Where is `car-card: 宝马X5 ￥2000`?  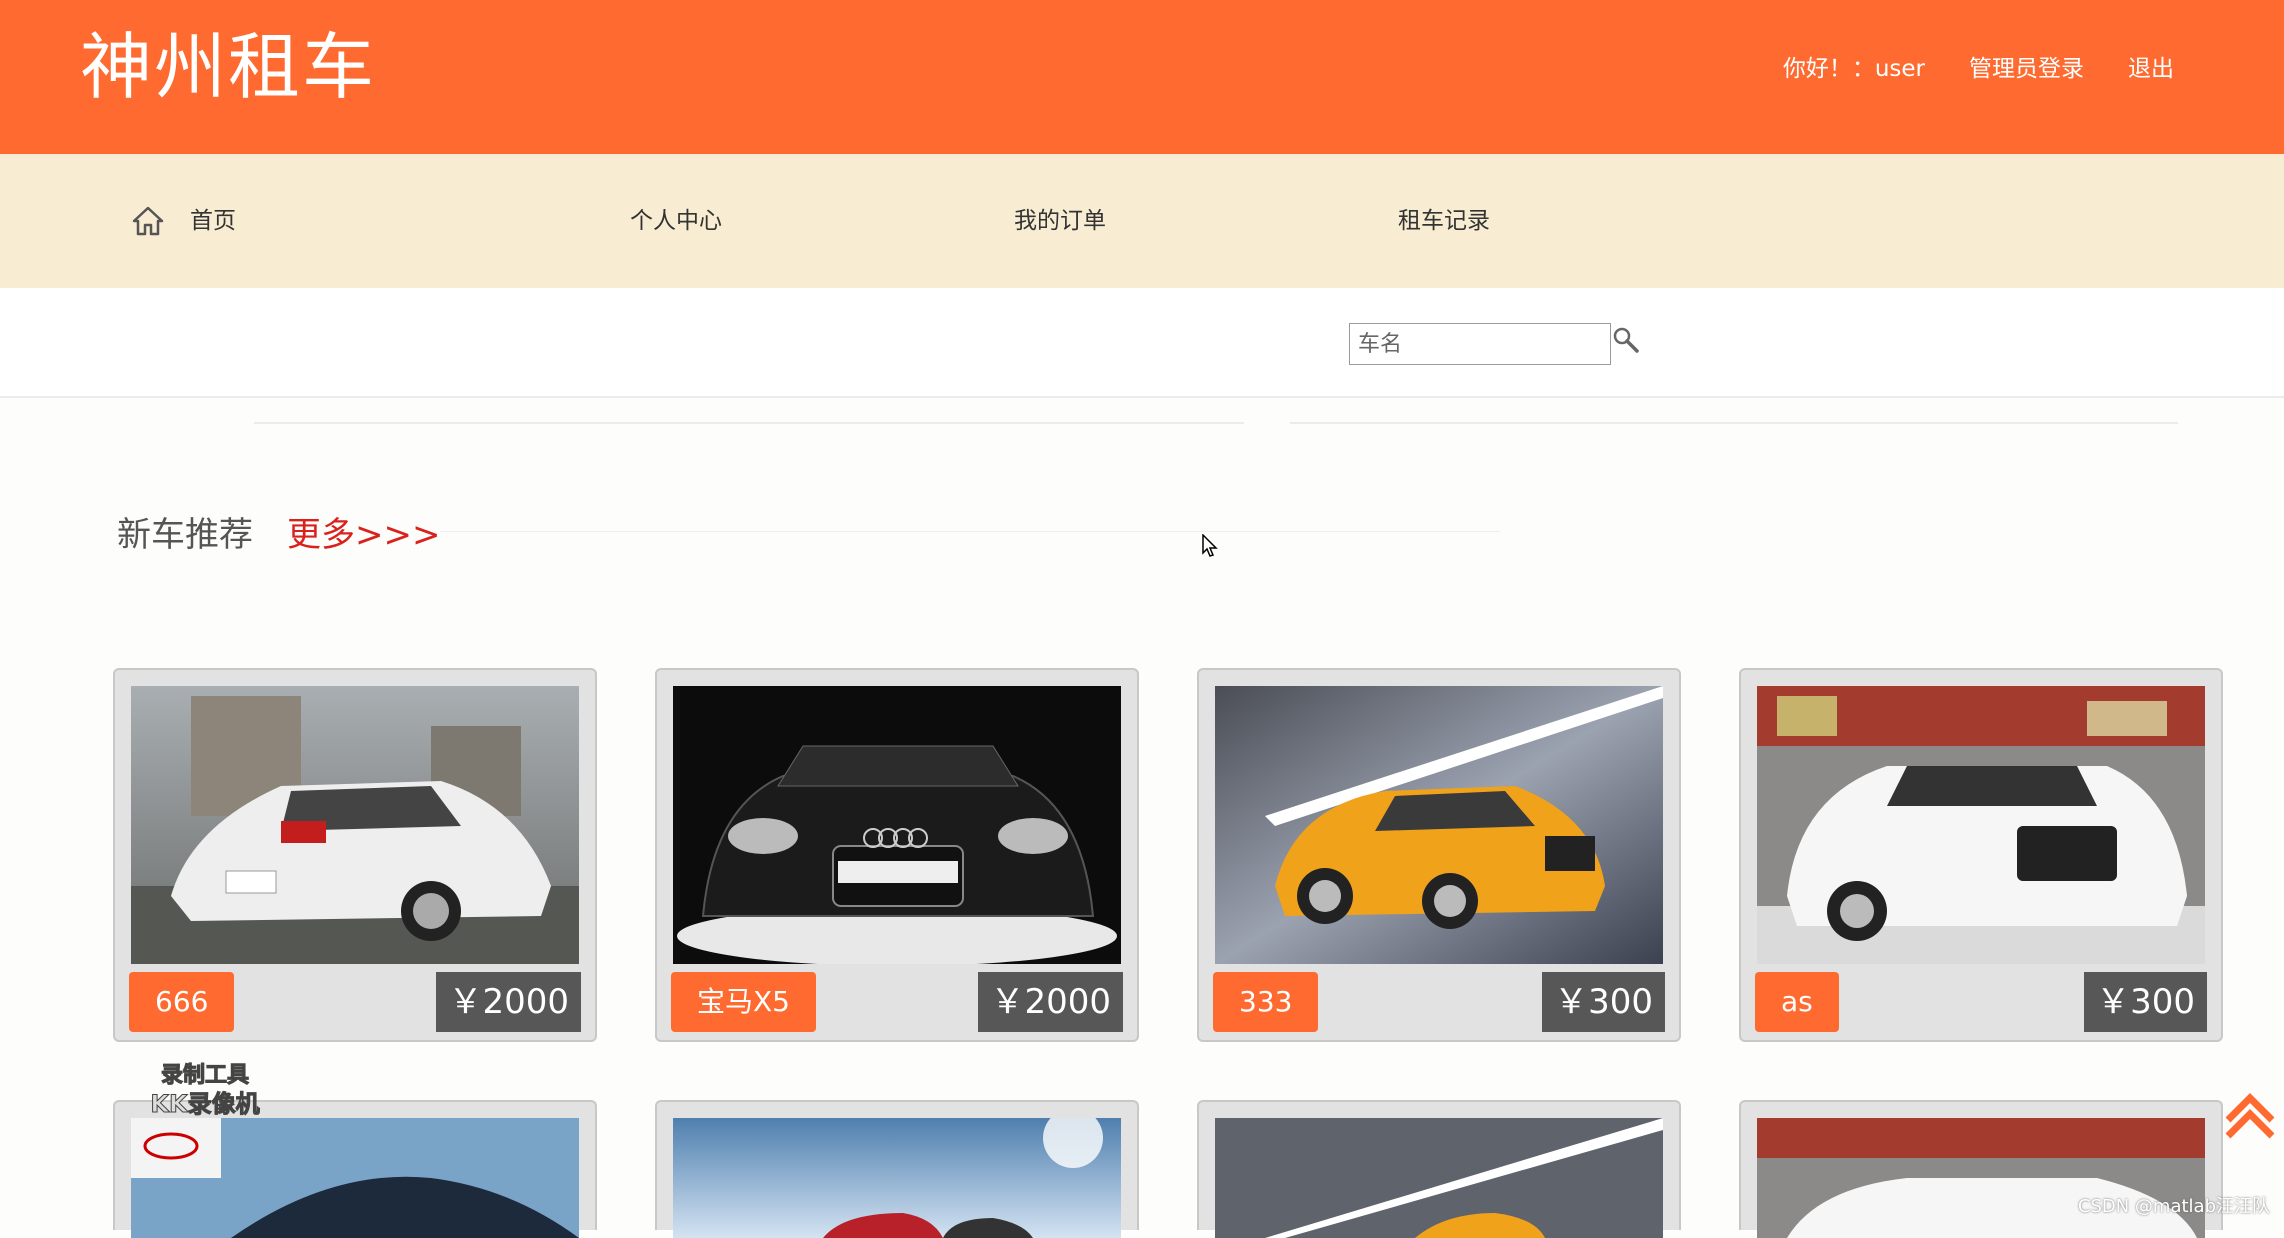
car-card: 宝马X5 ￥2000 is located at coordinates (897, 855).